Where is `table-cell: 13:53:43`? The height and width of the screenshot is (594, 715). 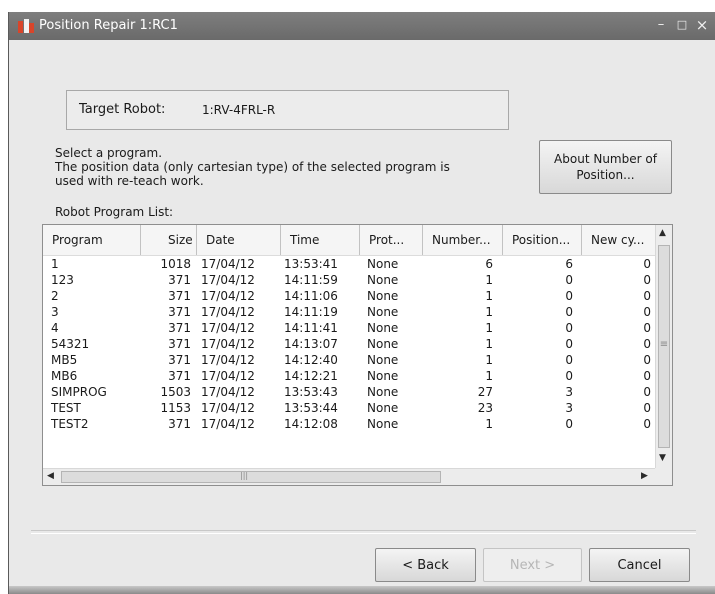
table-cell: 13:53:43 is located at coordinates (311, 392).